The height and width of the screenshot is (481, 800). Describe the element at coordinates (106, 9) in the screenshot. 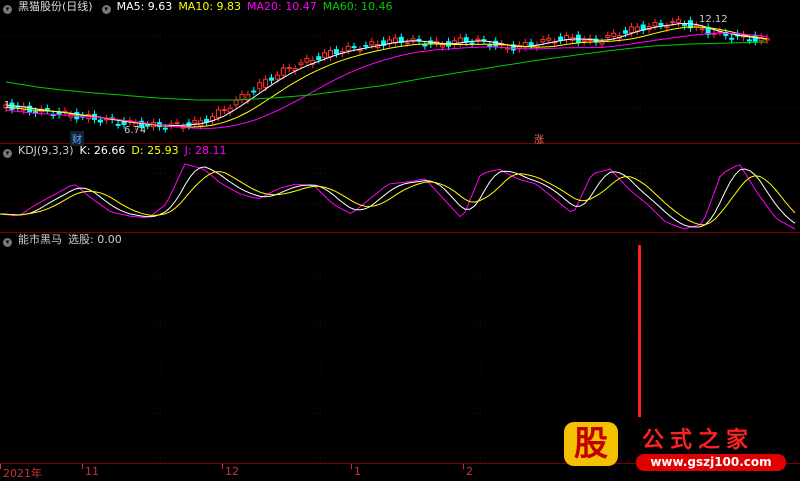

I see `ma-menu-icon: ▾` at that location.